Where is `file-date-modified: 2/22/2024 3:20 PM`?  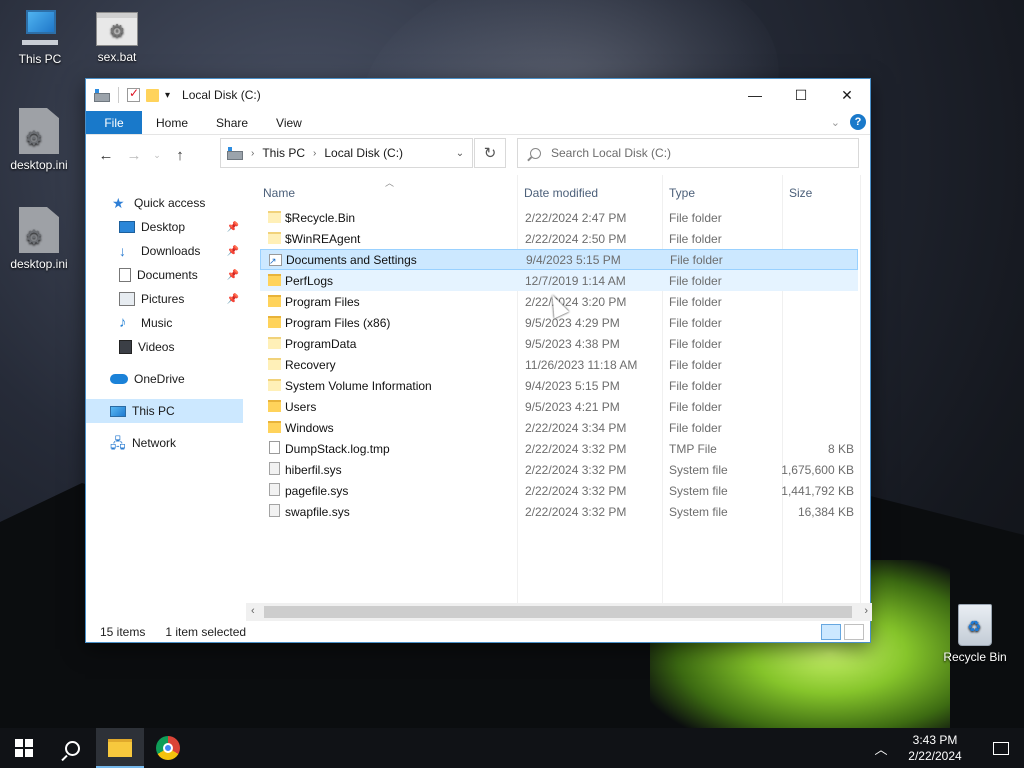 file-date-modified: 2/22/2024 3:20 PM is located at coordinates (576, 301).